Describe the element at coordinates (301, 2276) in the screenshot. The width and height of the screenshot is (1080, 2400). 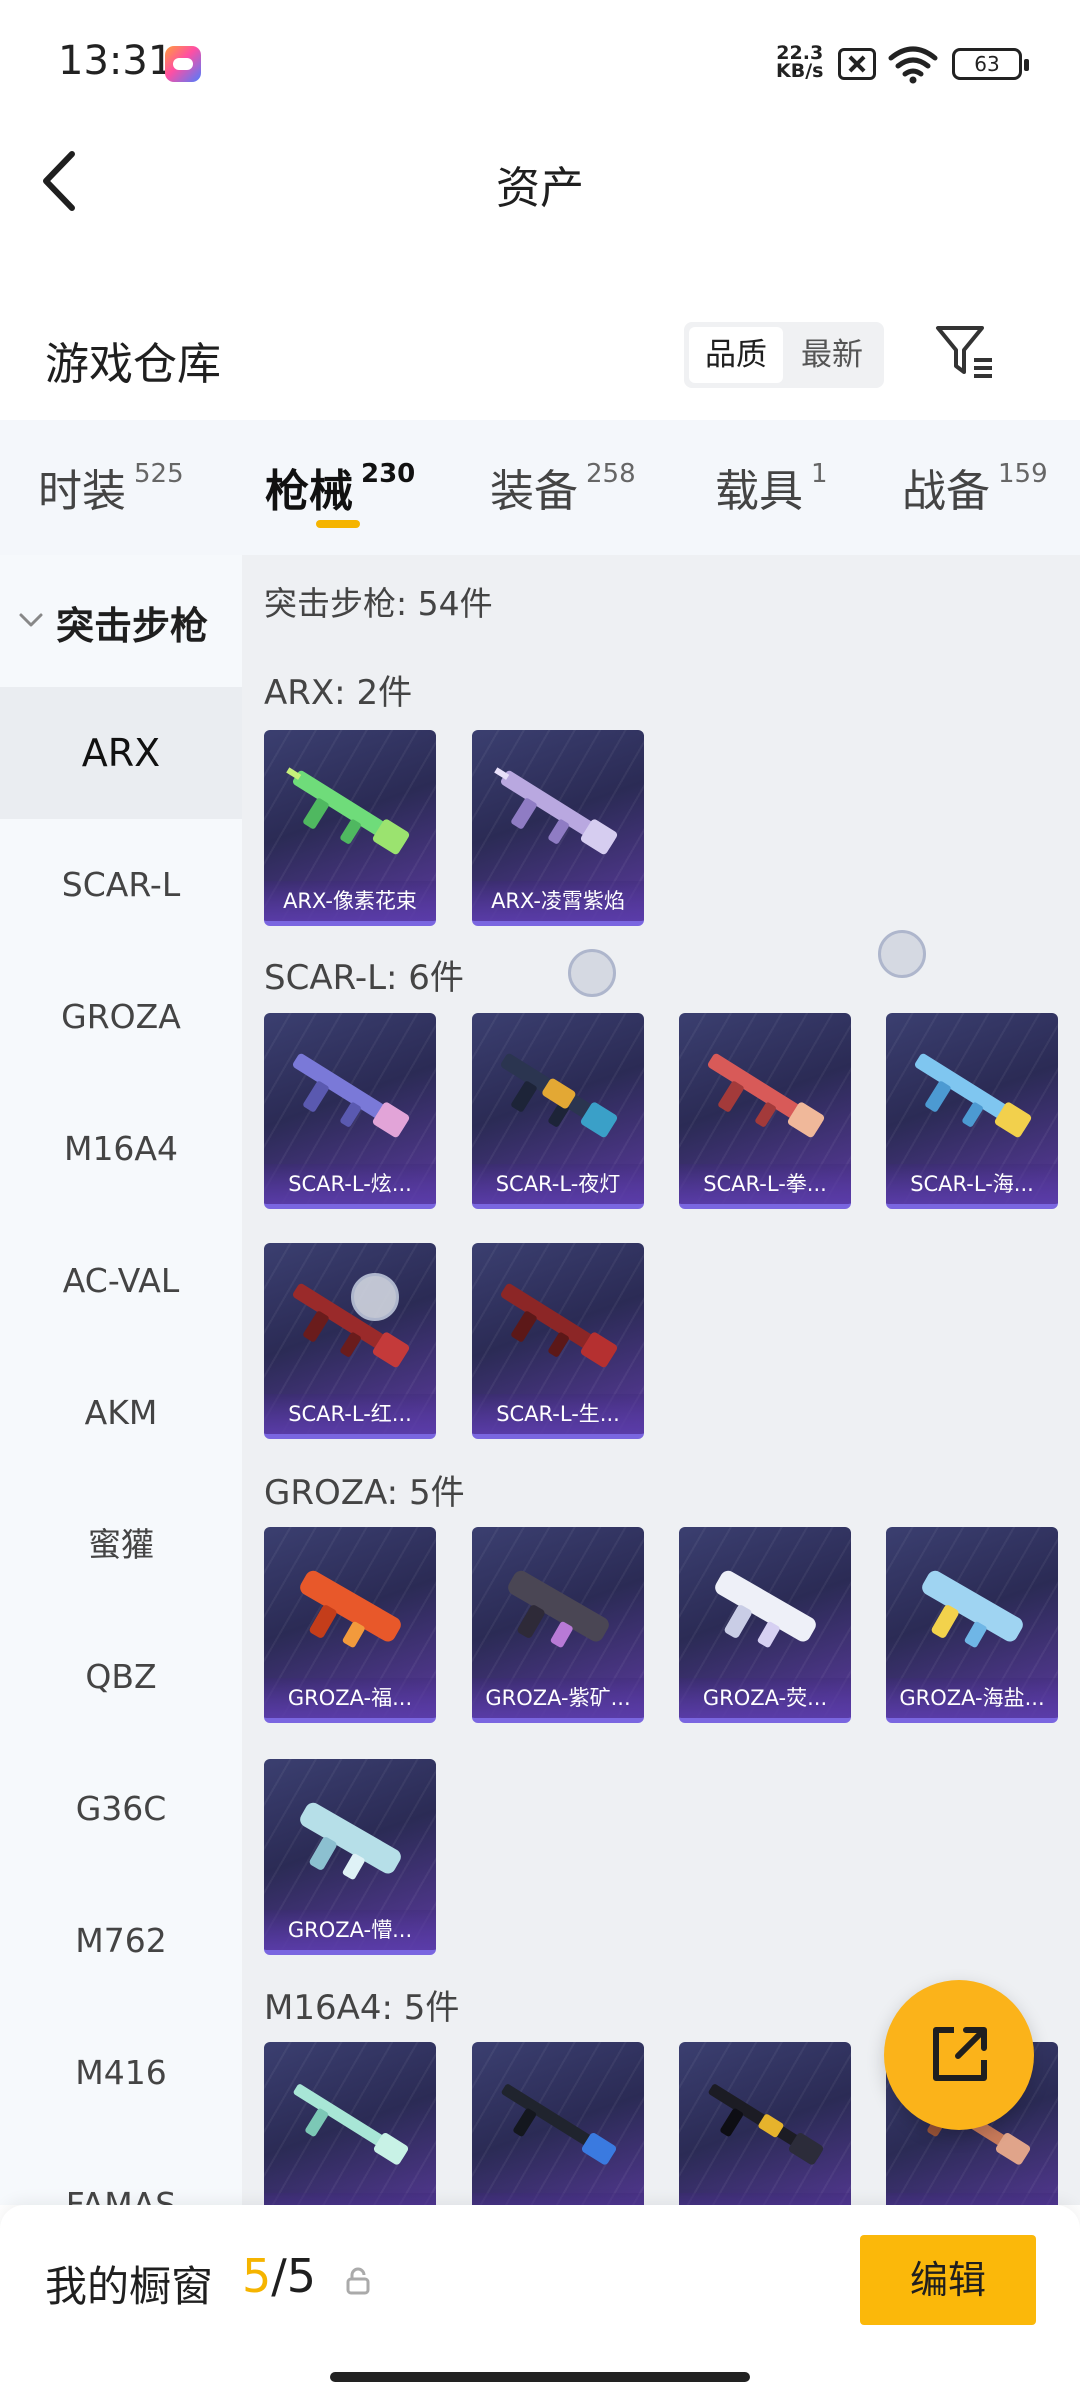
I see `showcase-count-total: 5` at that location.